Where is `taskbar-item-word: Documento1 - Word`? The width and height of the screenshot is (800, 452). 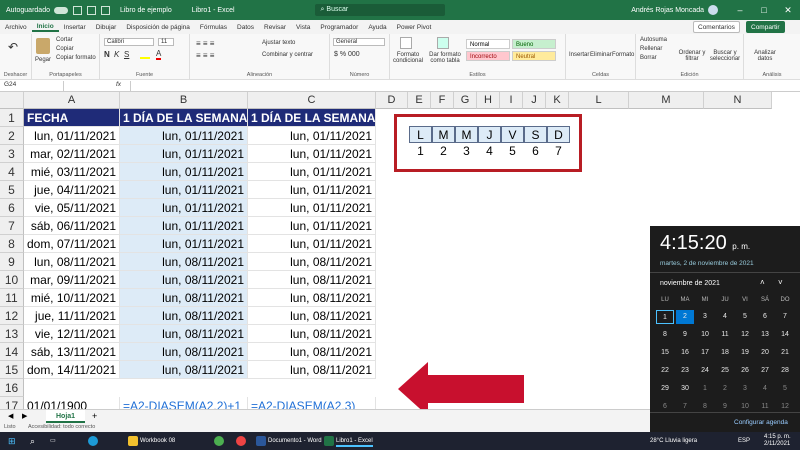 taskbar-item-word: Documento1 - Word is located at coordinates (295, 441).